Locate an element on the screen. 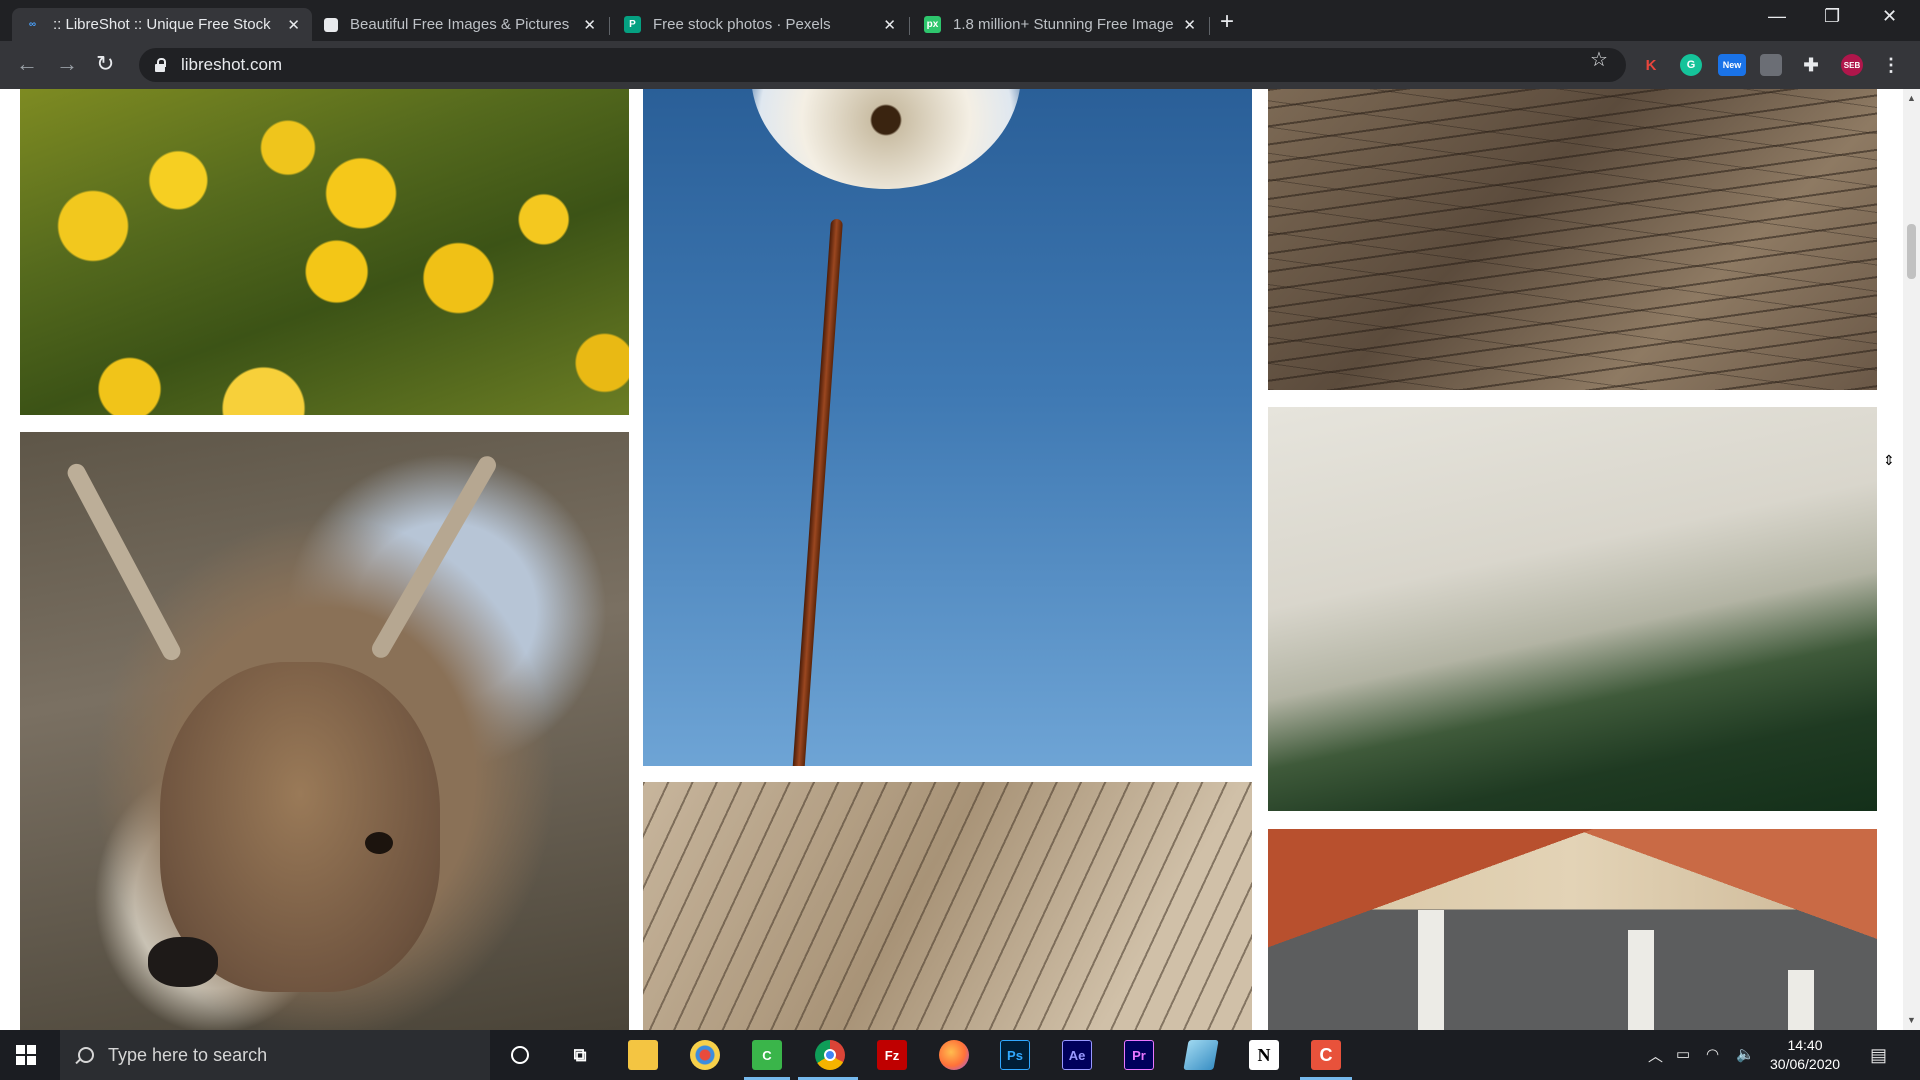 The width and height of the screenshot is (1920, 1080). kaspersky-extension-icon: K is located at coordinates (1651, 65).